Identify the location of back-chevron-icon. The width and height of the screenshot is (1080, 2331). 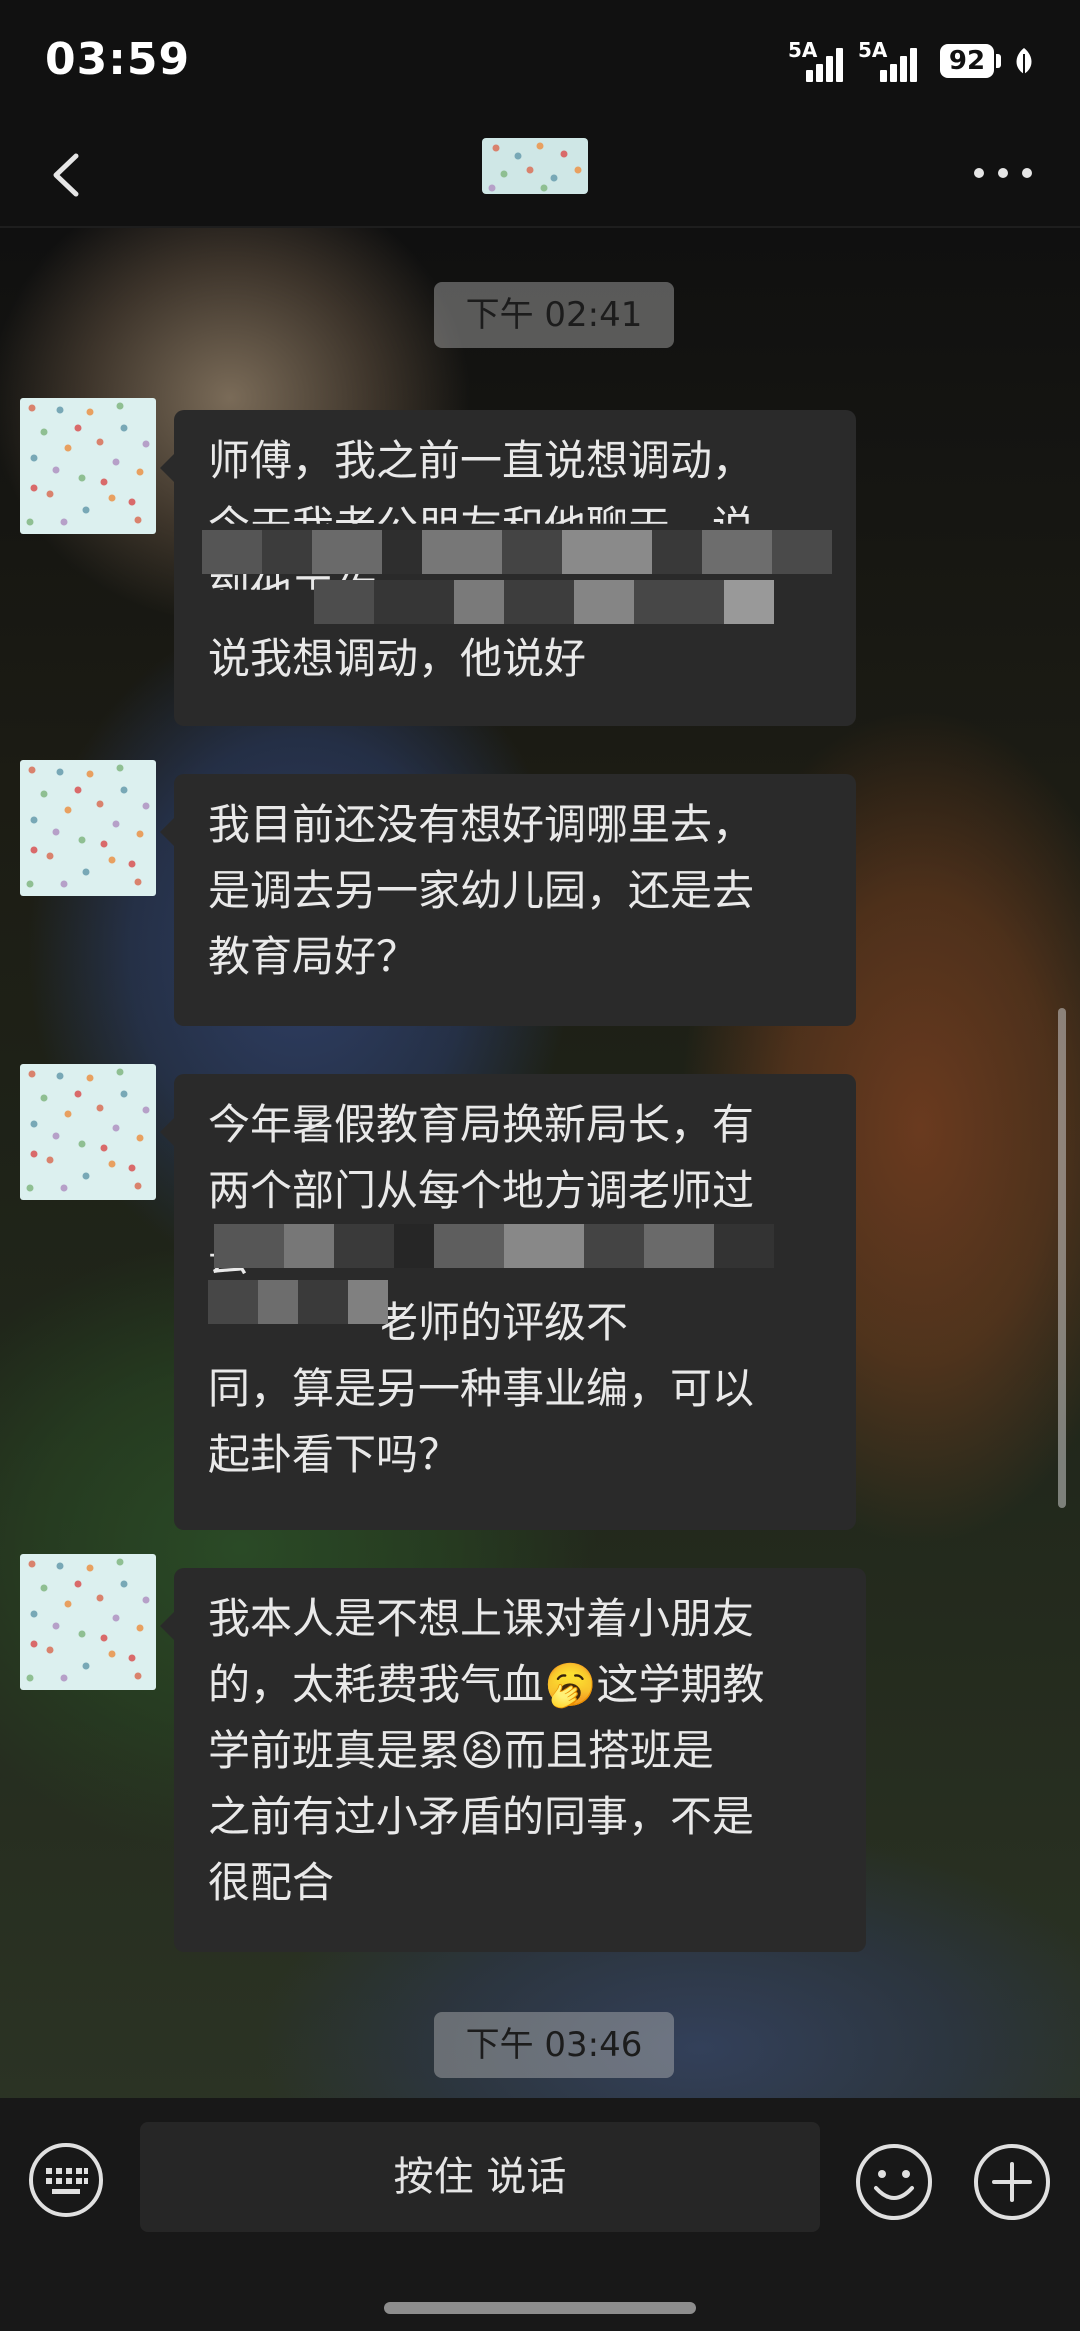
(68, 175).